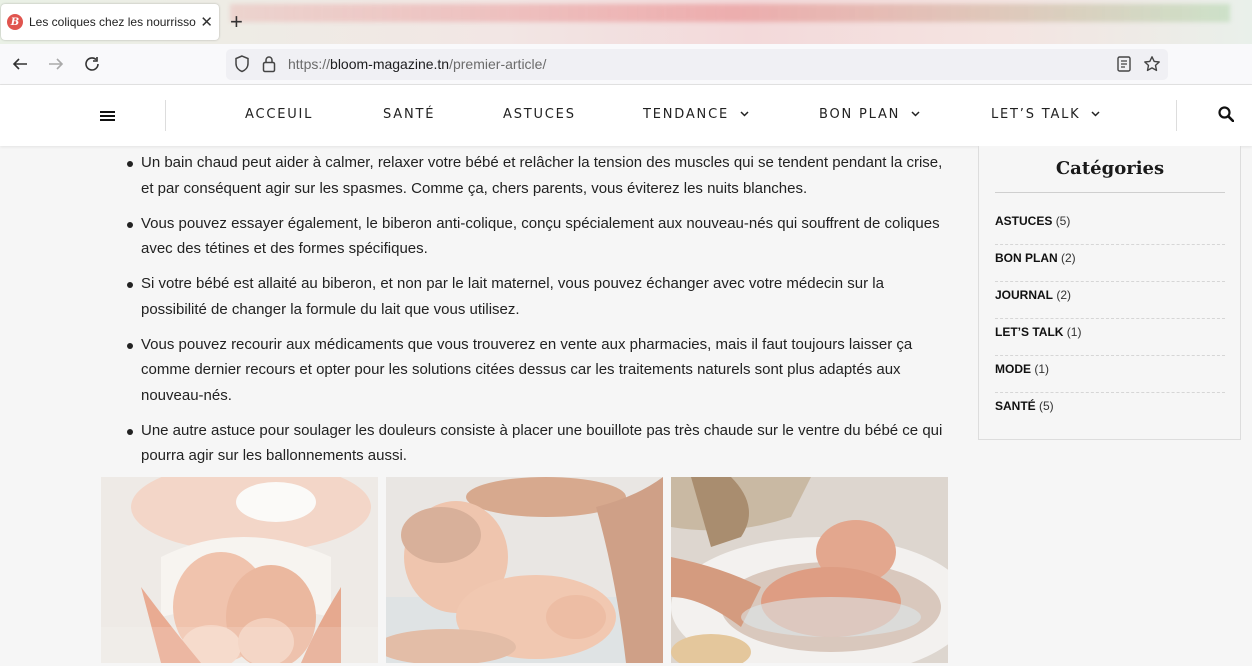 The image size is (1252, 666). I want to click on category-name: JOURNAL, so click(1024, 295).